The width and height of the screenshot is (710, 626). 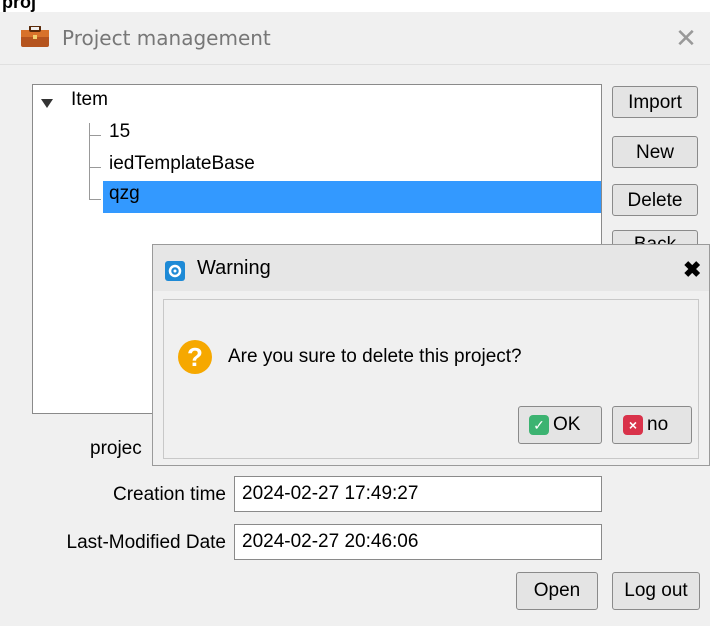 What do you see at coordinates (655, 200) in the screenshot?
I see `delete-button: Delete` at bounding box center [655, 200].